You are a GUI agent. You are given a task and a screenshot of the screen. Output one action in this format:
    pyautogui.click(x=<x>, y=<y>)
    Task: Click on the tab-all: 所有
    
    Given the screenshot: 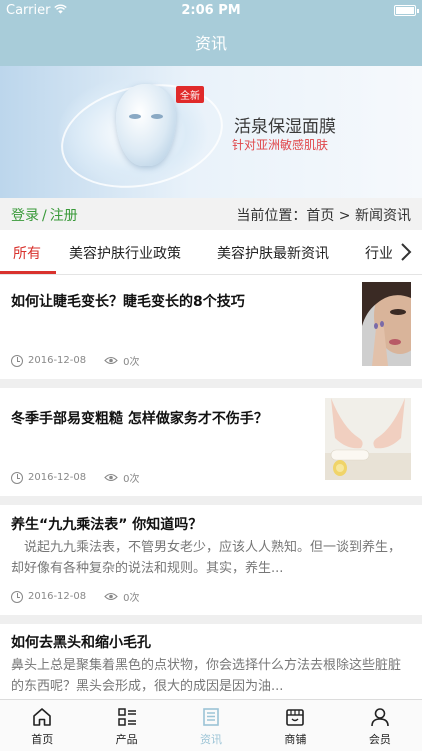 What is the action you would take?
    pyautogui.click(x=27, y=253)
    